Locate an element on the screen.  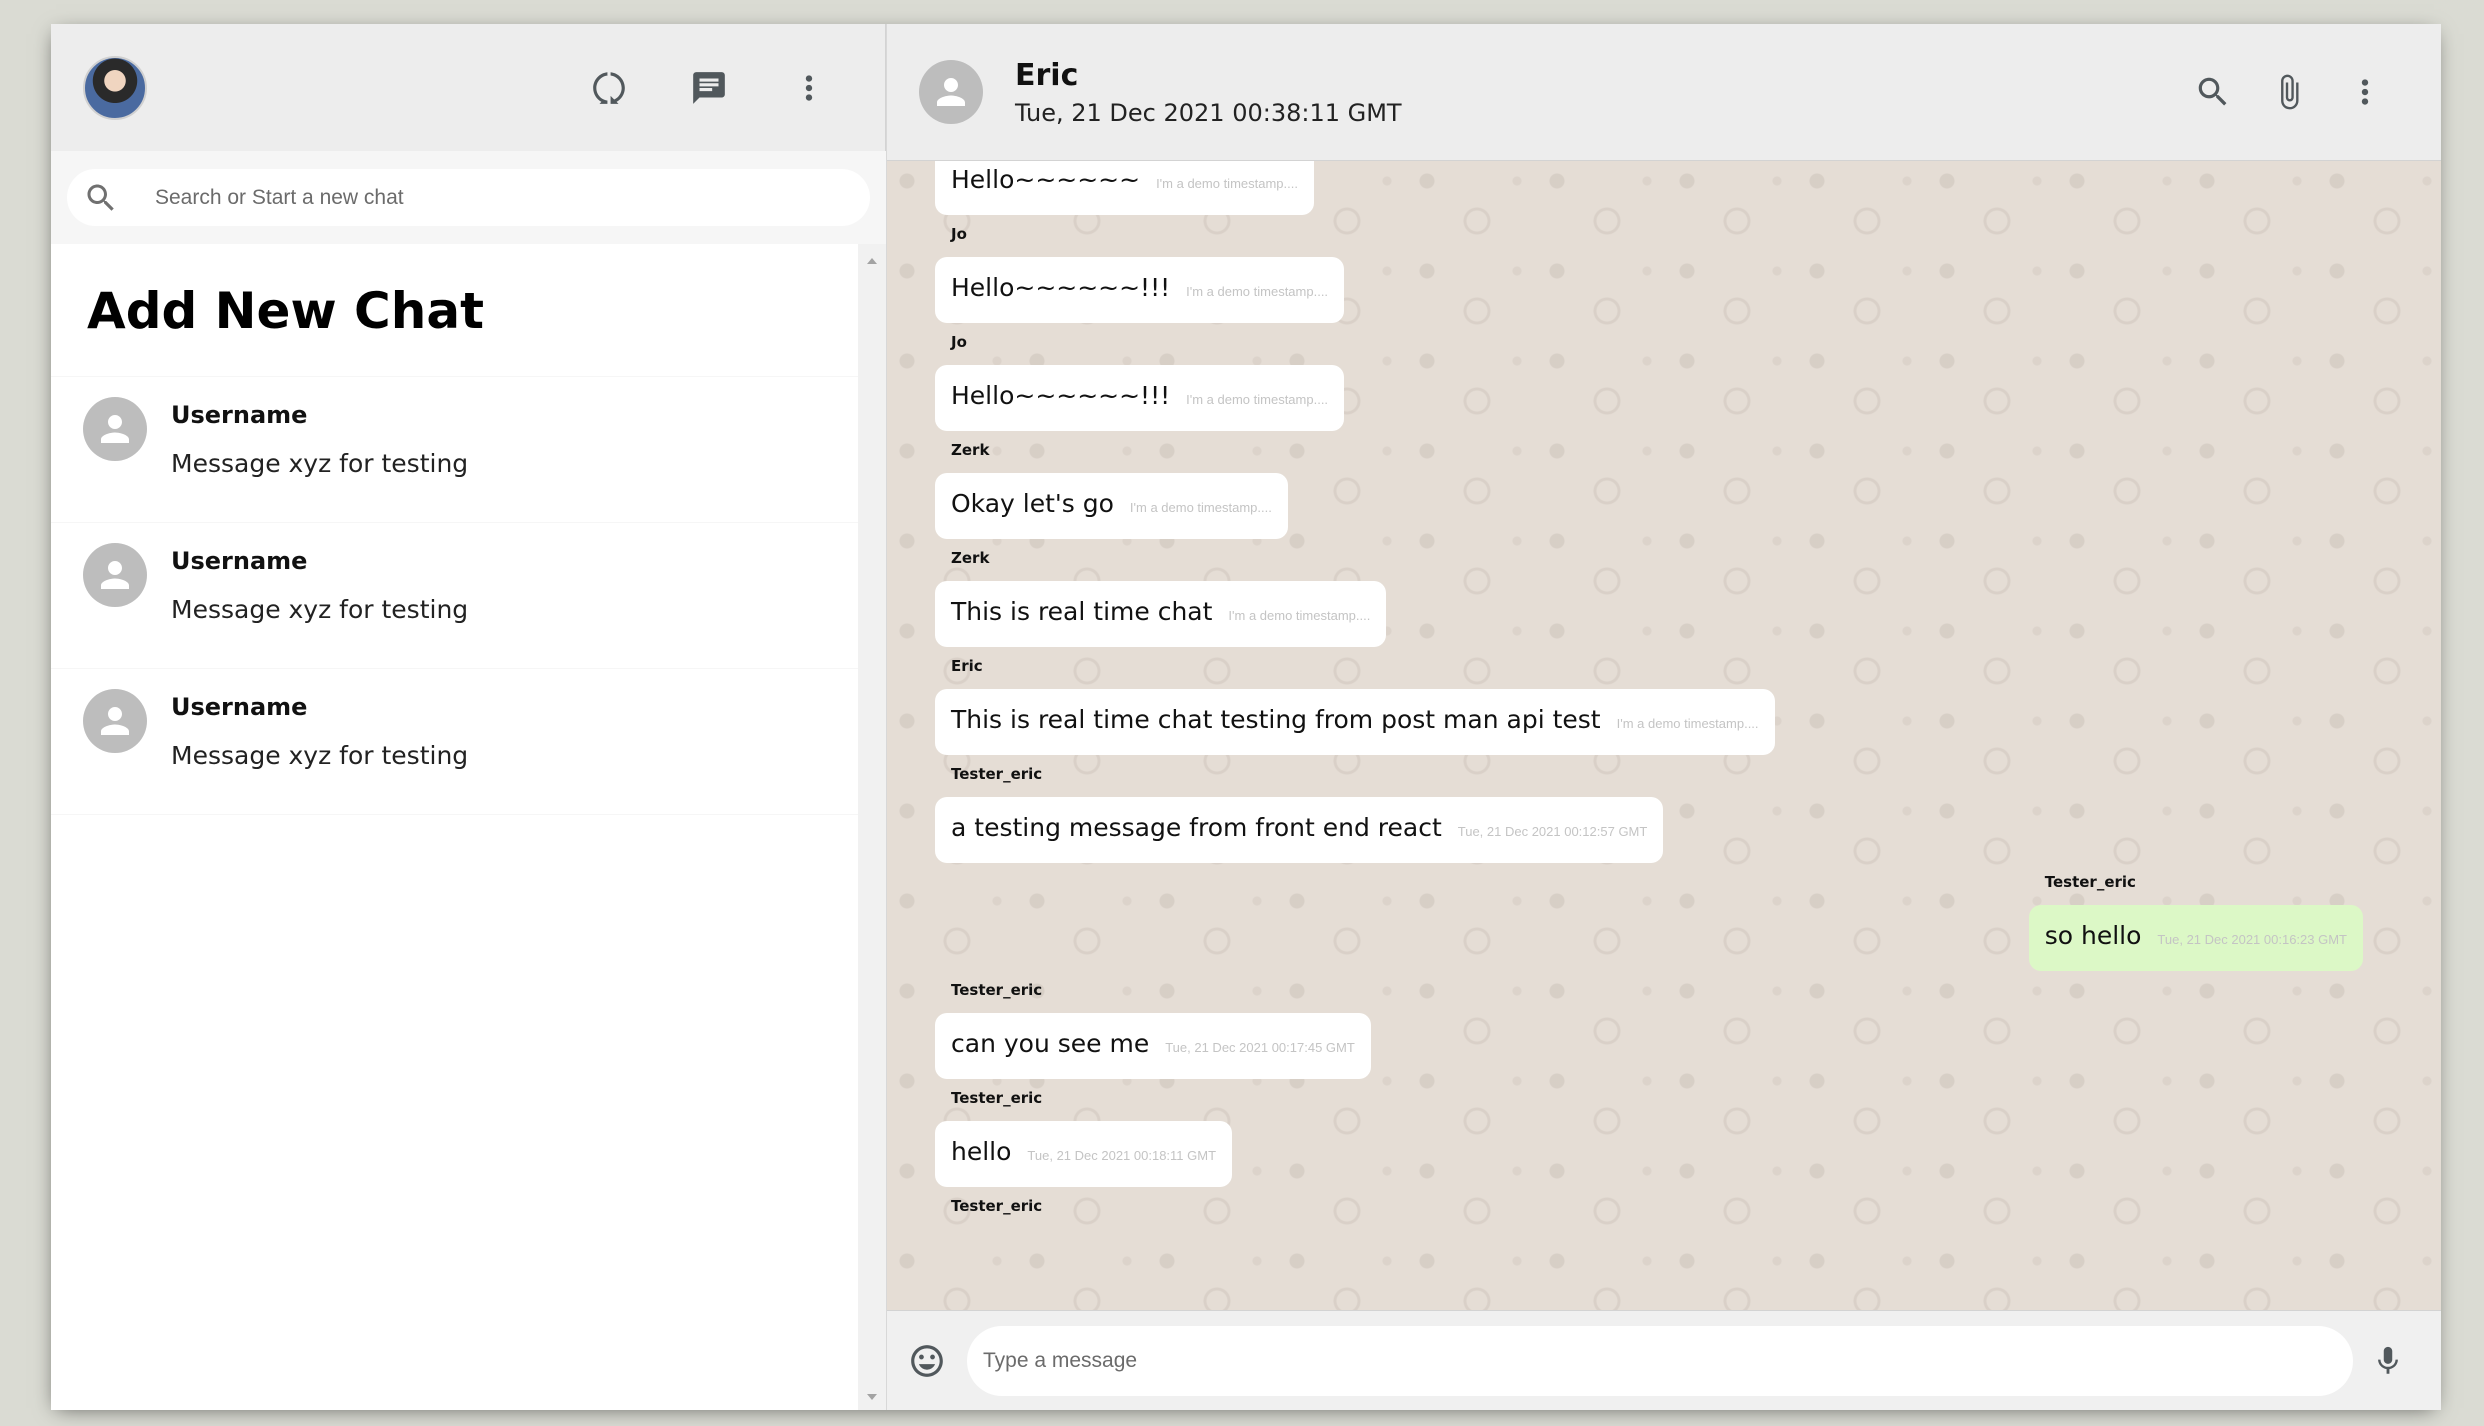
sidebar-menu-button is located at coordinates (809, 88).